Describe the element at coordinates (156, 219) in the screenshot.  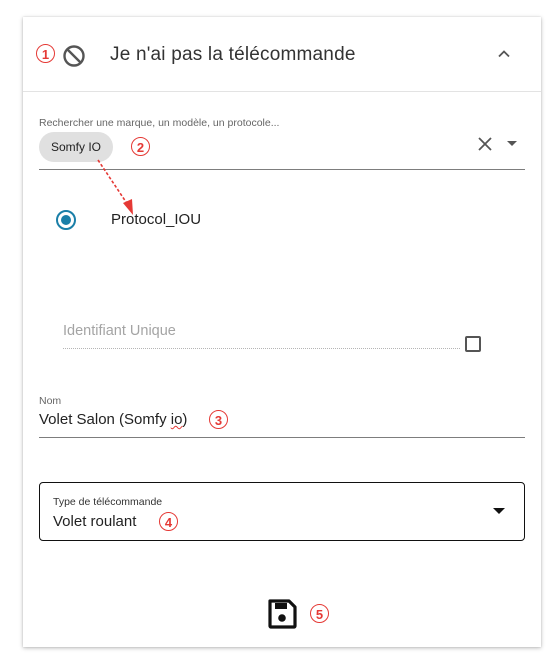
I see `protocol-label: Protocol_IOU` at that location.